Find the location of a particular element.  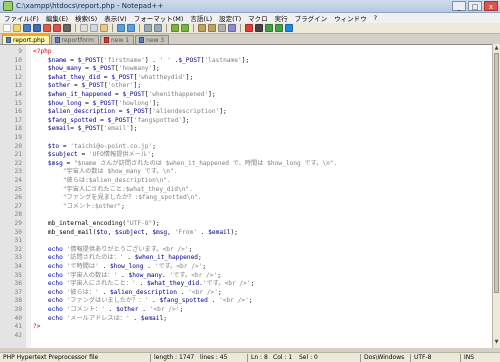

menu-search: 検索(S) is located at coordinates (86, 18).